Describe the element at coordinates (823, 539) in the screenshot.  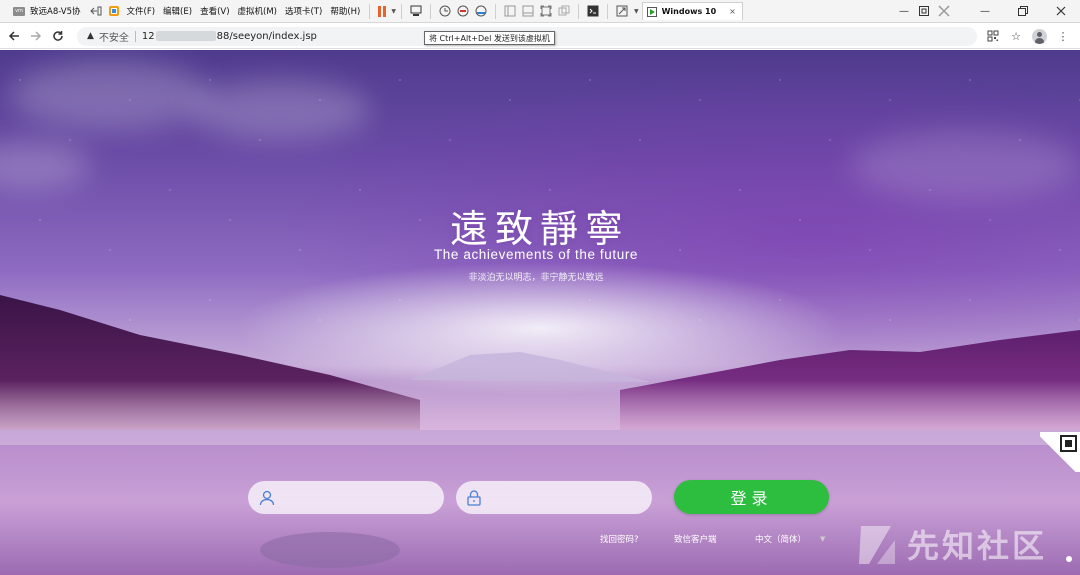
I see `chevron-down-icon: ▼` at that location.